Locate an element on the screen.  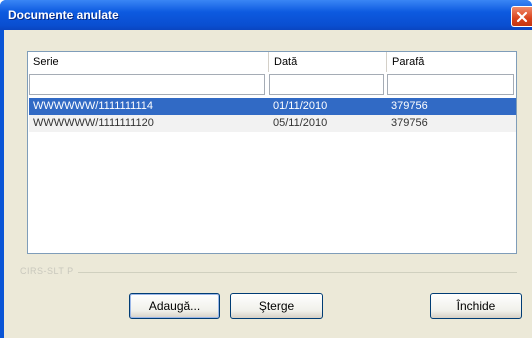
close-button: Închide is located at coordinates (476, 306).